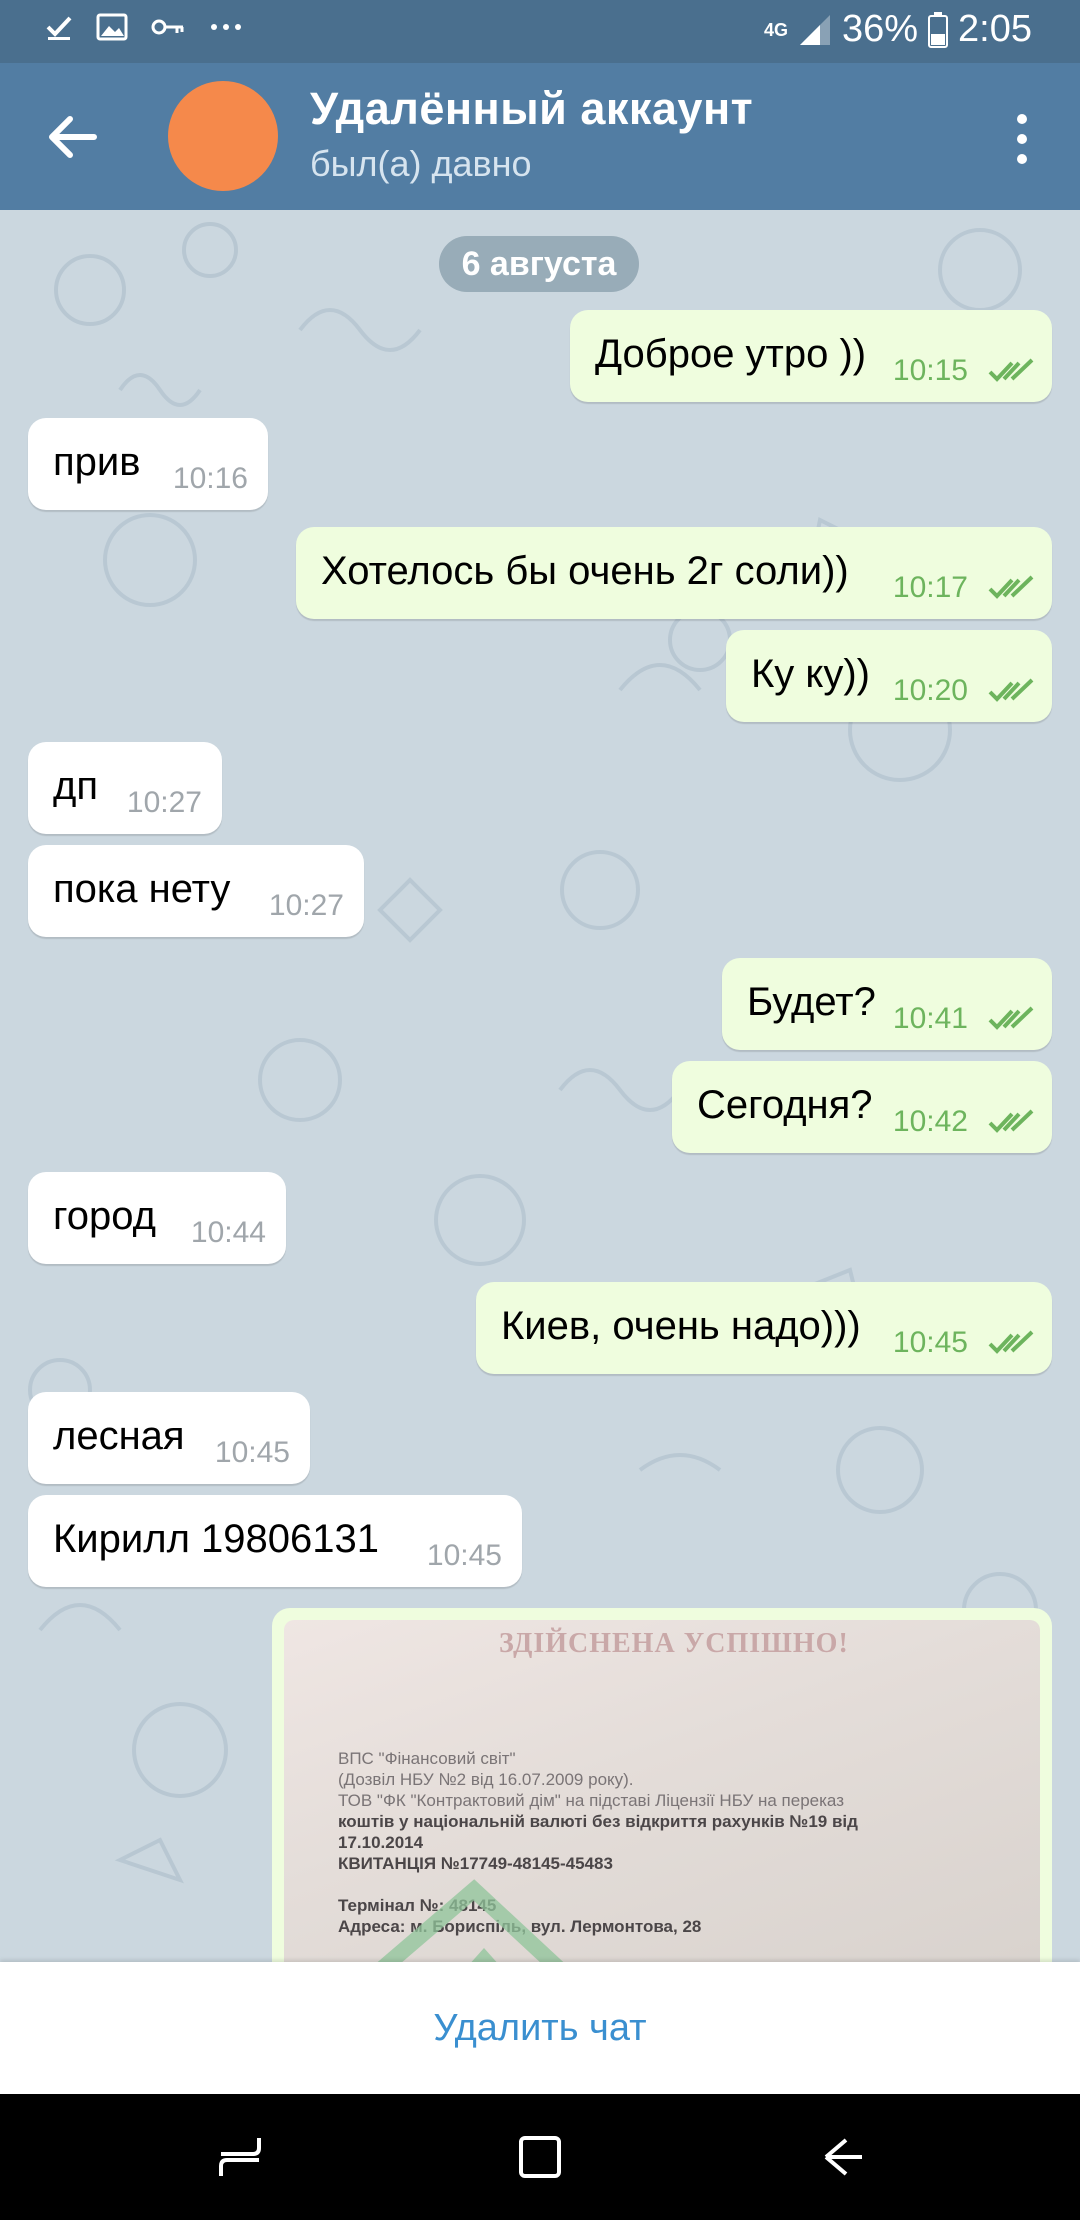  I want to click on message-text: Сегодня?, so click(785, 1105).